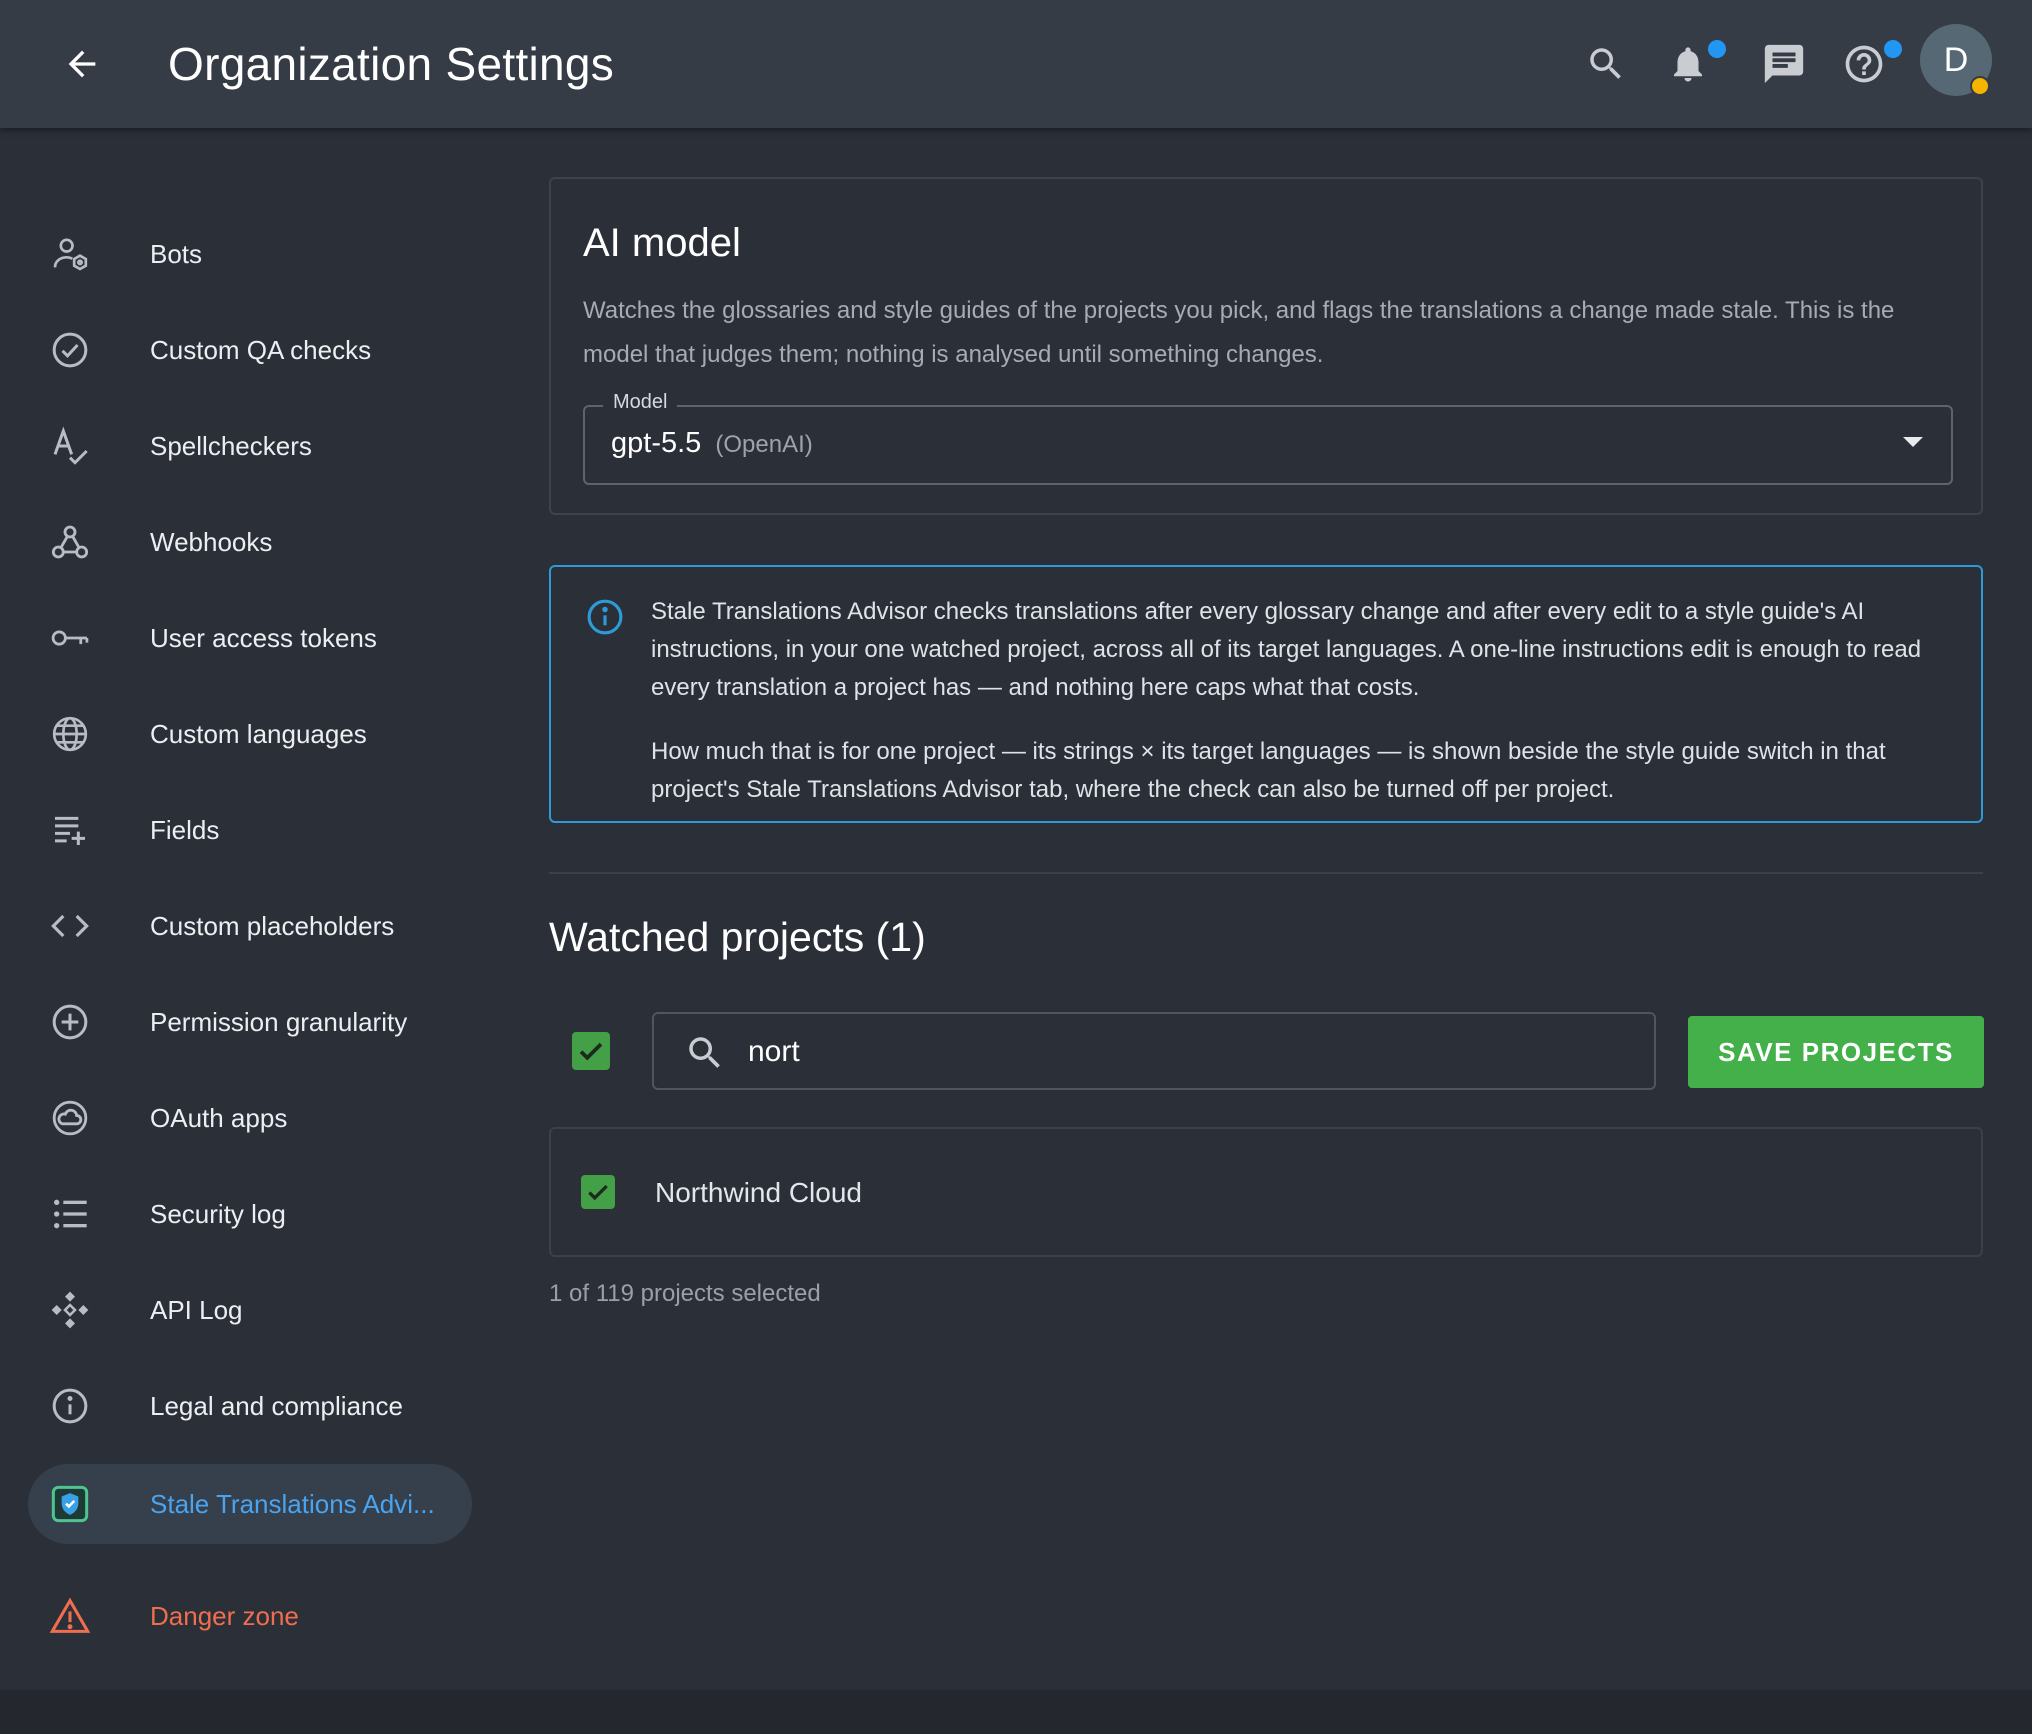 This screenshot has height=1734, width=2032. I want to click on shield-app-icon, so click(70, 1504).